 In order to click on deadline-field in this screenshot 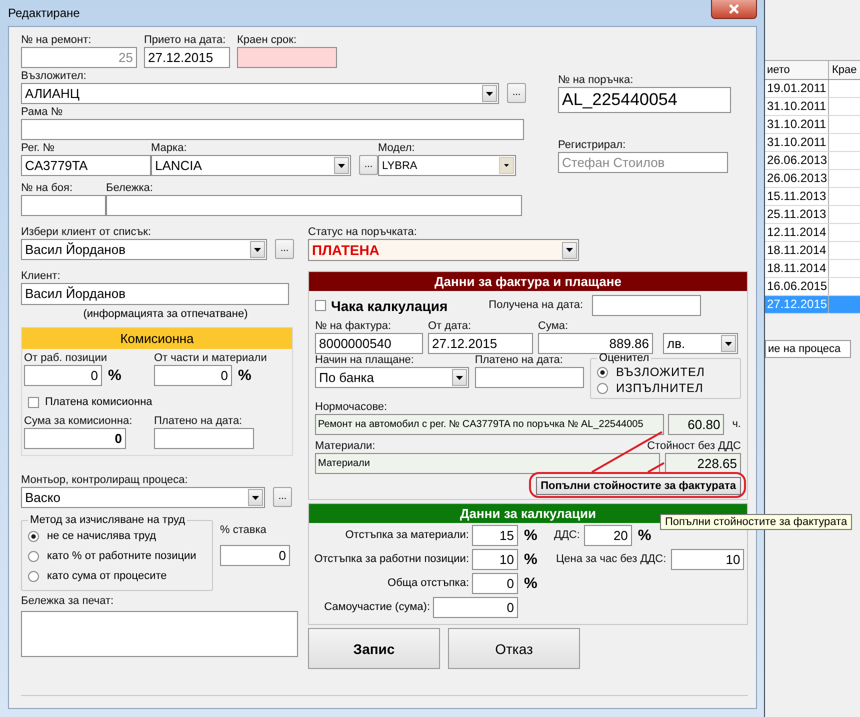, I will do `click(287, 57)`.